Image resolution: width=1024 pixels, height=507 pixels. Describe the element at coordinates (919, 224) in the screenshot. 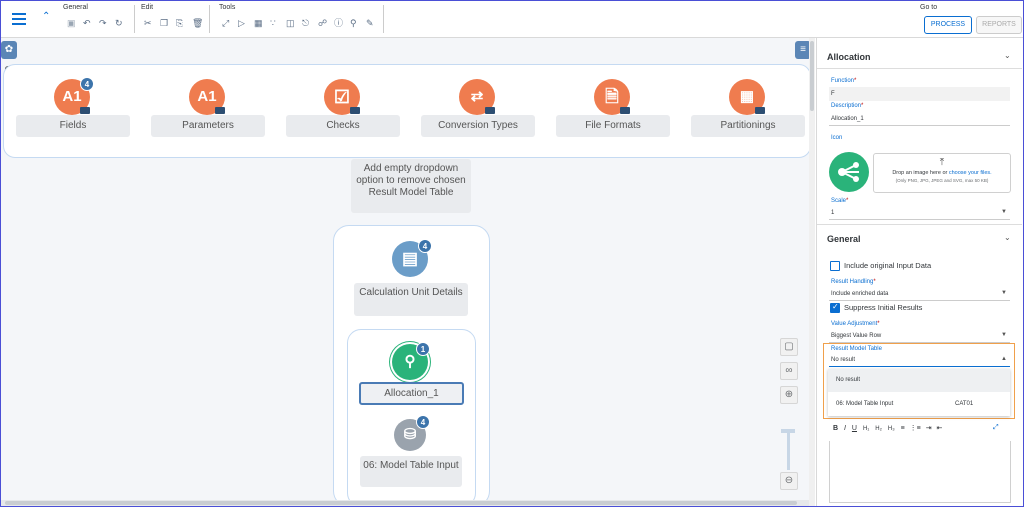

I see `divider` at that location.